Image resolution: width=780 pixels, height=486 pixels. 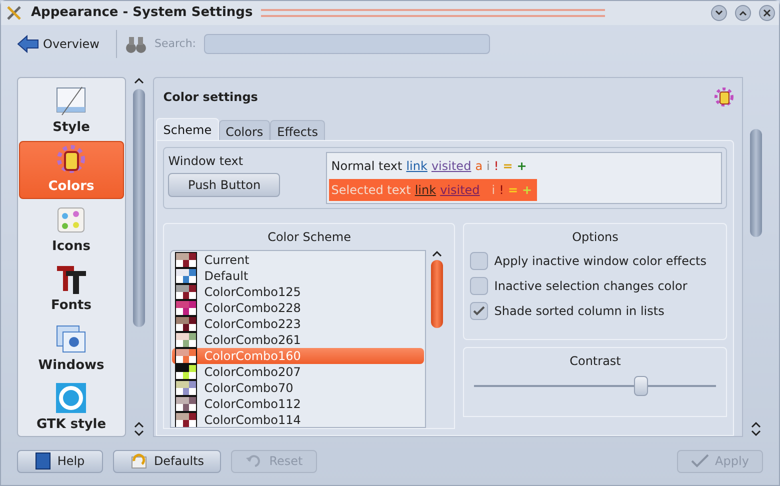 I want to click on scheme-item: ColorCombo228, so click(x=298, y=308).